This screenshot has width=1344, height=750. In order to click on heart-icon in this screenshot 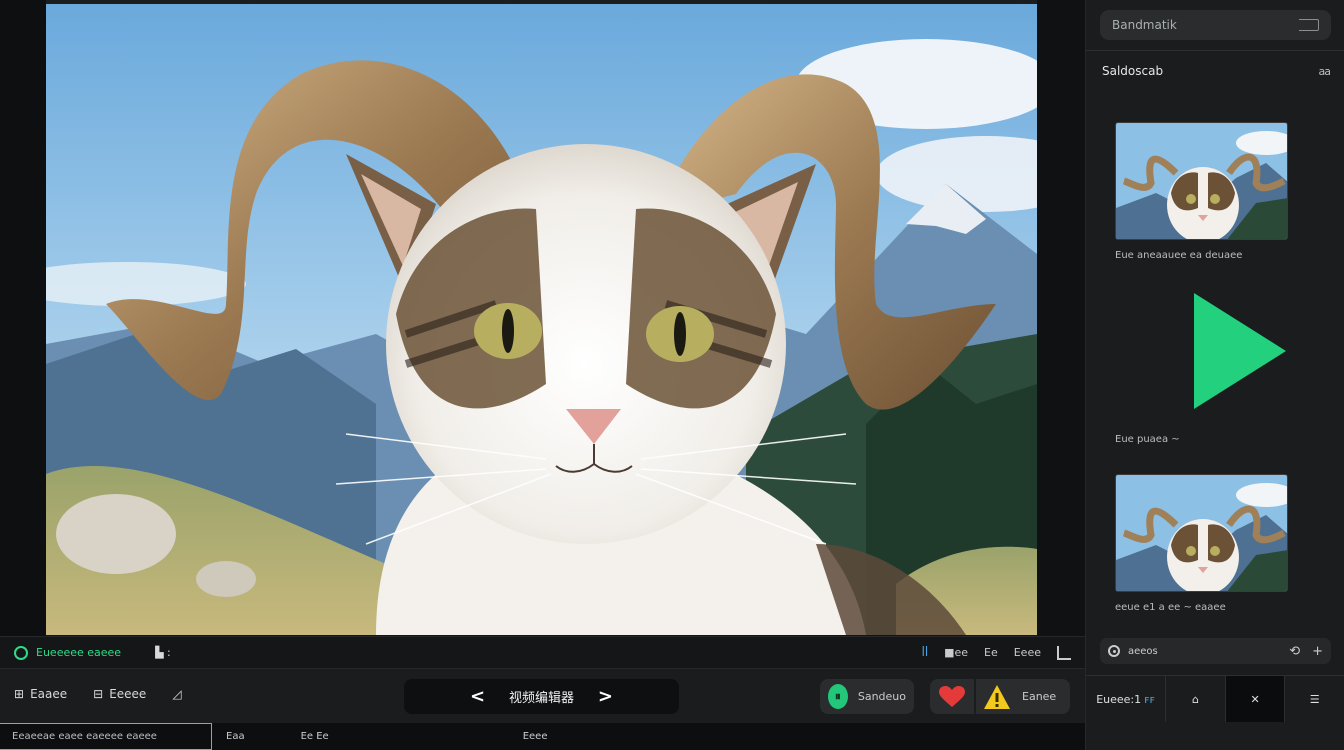, I will do `click(952, 696)`.